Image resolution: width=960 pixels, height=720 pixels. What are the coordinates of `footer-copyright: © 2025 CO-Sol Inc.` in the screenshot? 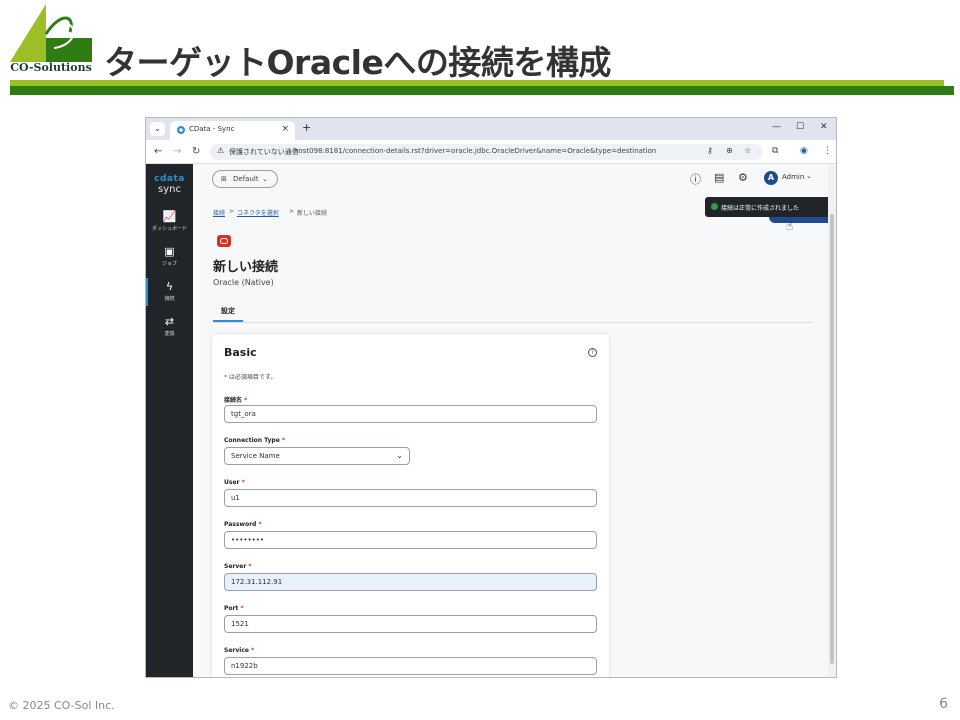 It's located at (61, 705).